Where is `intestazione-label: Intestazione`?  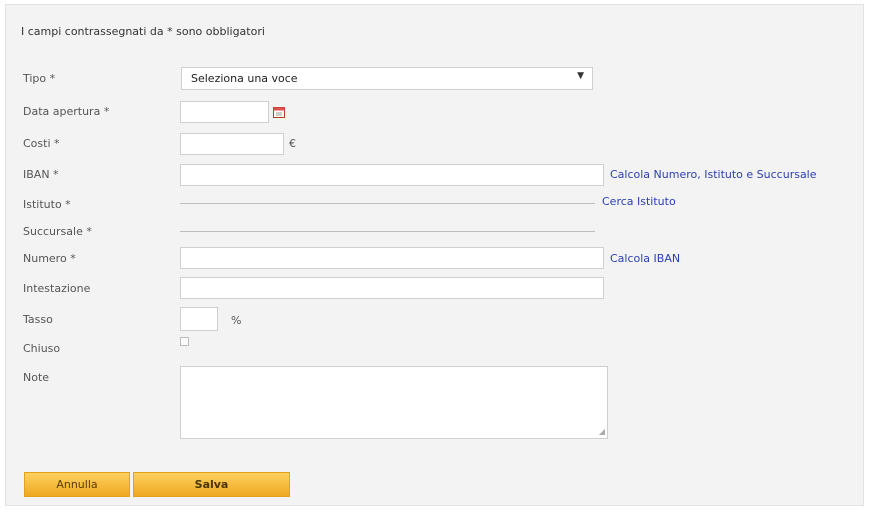
intestazione-label: Intestazione is located at coordinates (57, 288).